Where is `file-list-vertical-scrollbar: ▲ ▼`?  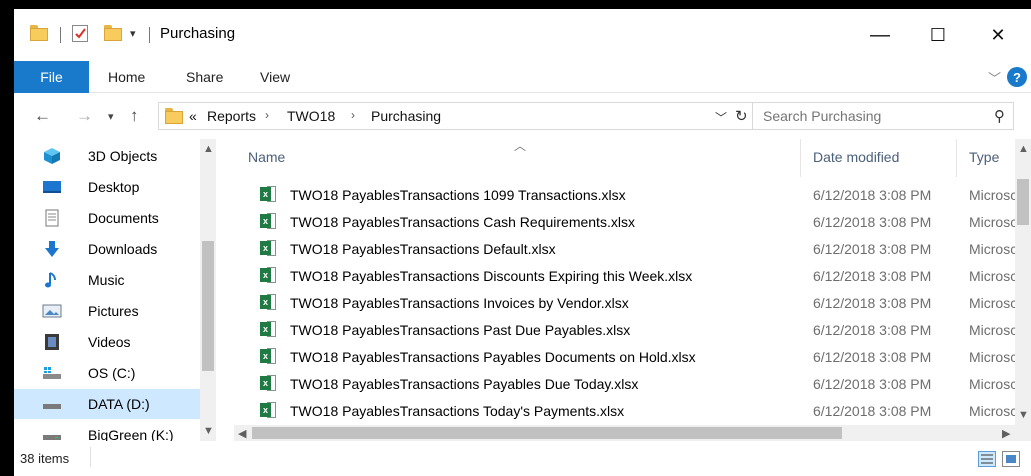 file-list-vertical-scrollbar: ▲ ▼ is located at coordinates (1023, 282).